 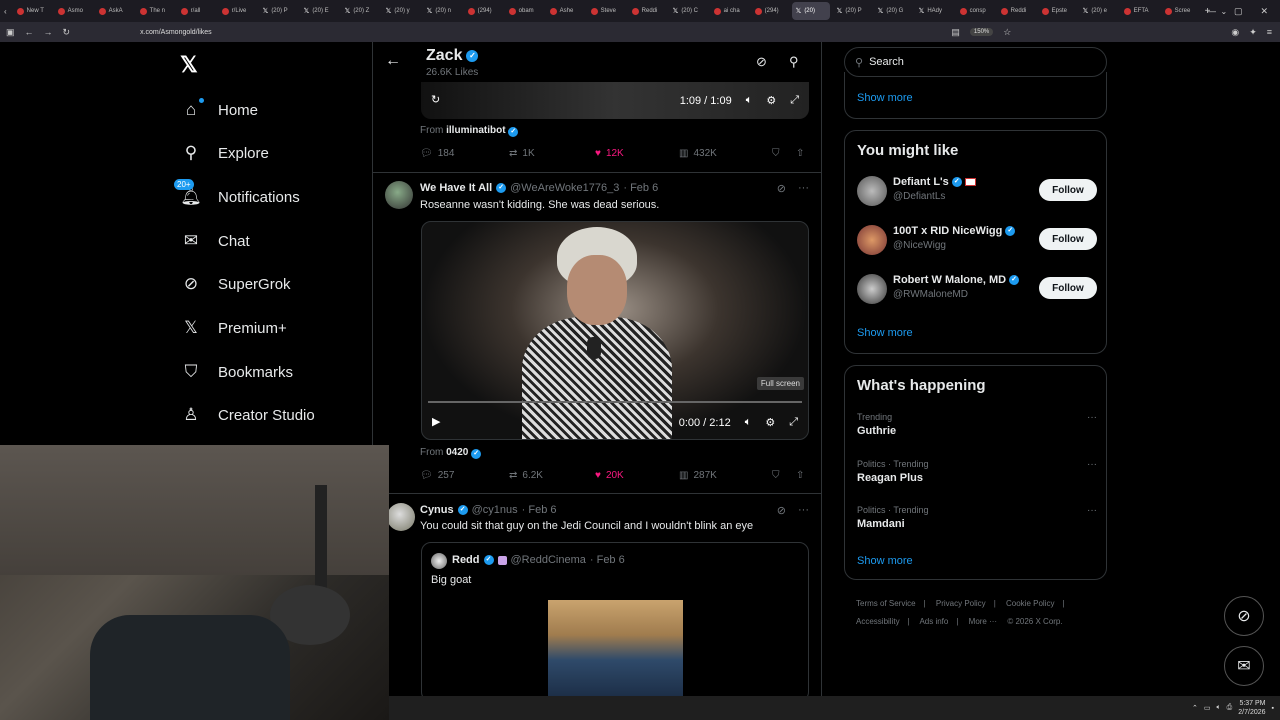 What do you see at coordinates (977, 517) in the screenshot?
I see `trend-item: Politics · Trending Mamdani ···` at bounding box center [977, 517].